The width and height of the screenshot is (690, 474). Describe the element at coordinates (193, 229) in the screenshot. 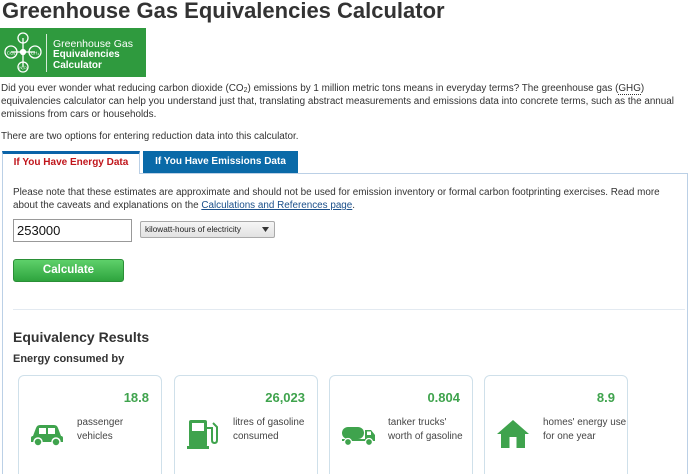

I see `energy-unit-selected: kilowatt-hours of electricity` at that location.